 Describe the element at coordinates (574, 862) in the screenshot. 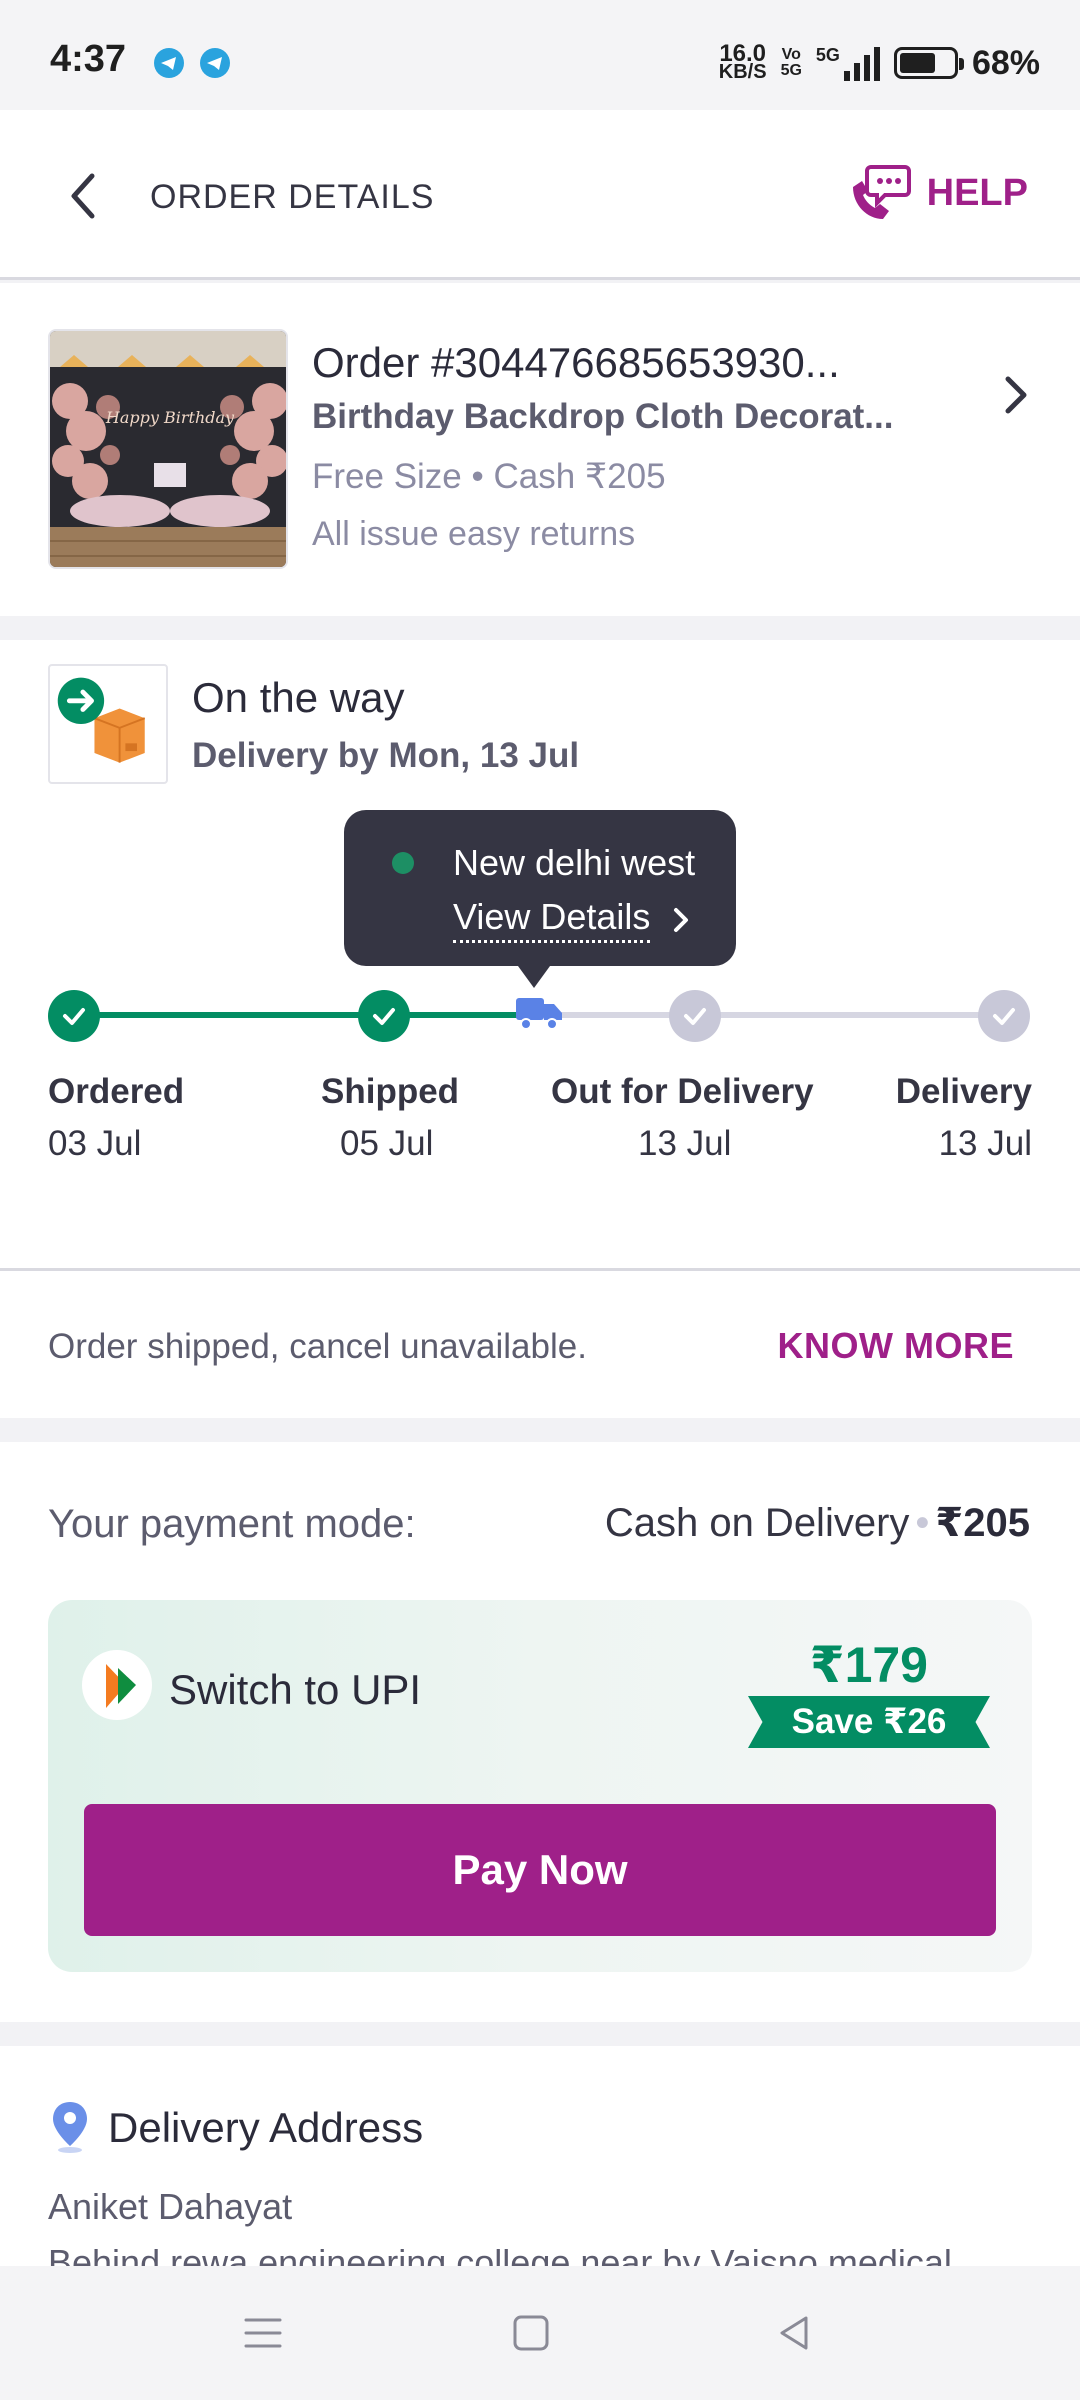

I see `current-location: New delhi west` at that location.